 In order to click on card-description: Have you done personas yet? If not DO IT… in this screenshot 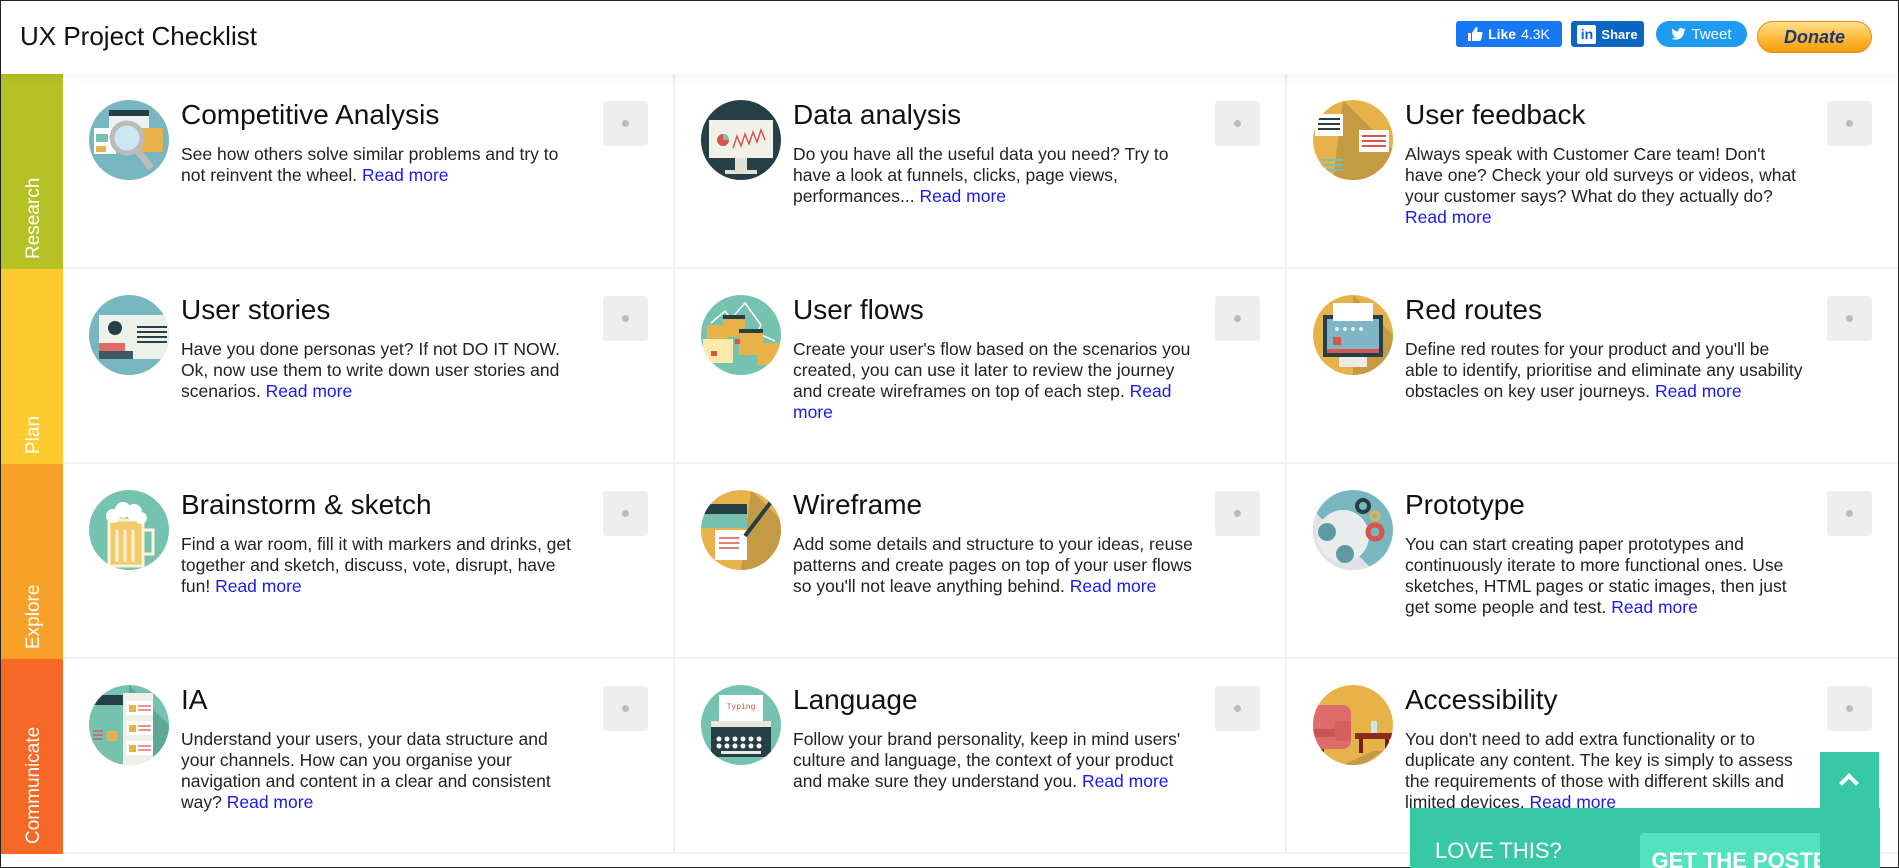, I will do `click(381, 370)`.